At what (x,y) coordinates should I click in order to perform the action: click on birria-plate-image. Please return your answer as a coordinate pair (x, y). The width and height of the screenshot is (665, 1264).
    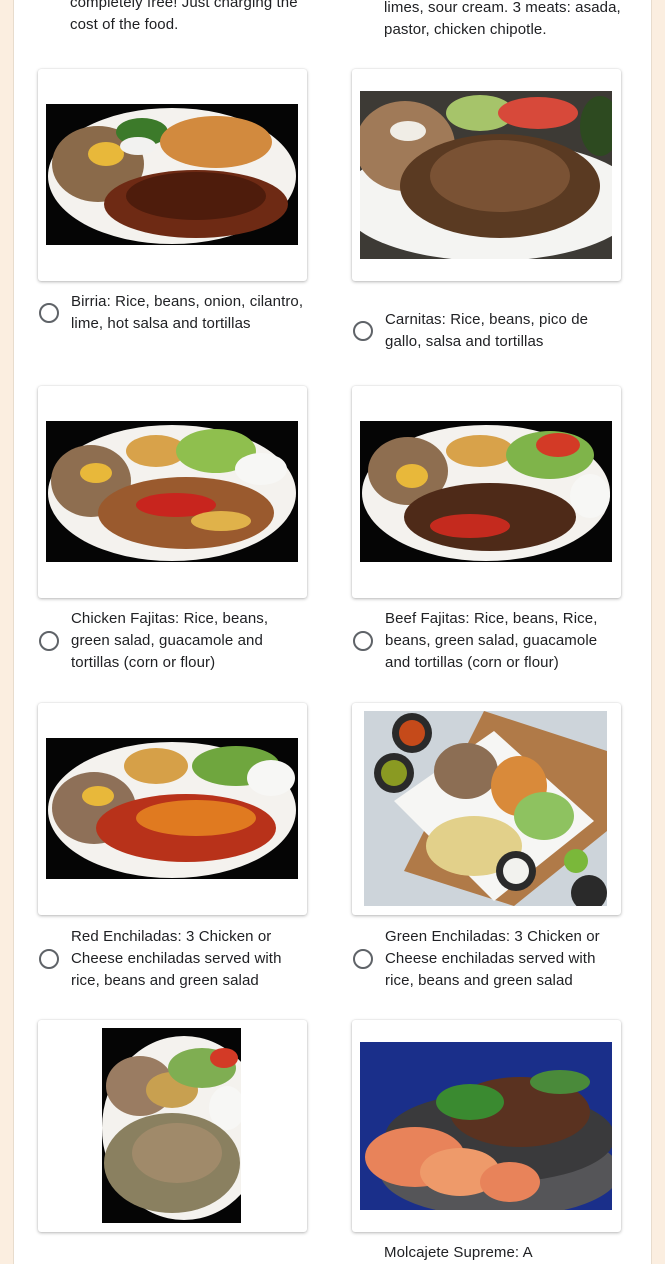
    Looking at the image, I should click on (172, 174).